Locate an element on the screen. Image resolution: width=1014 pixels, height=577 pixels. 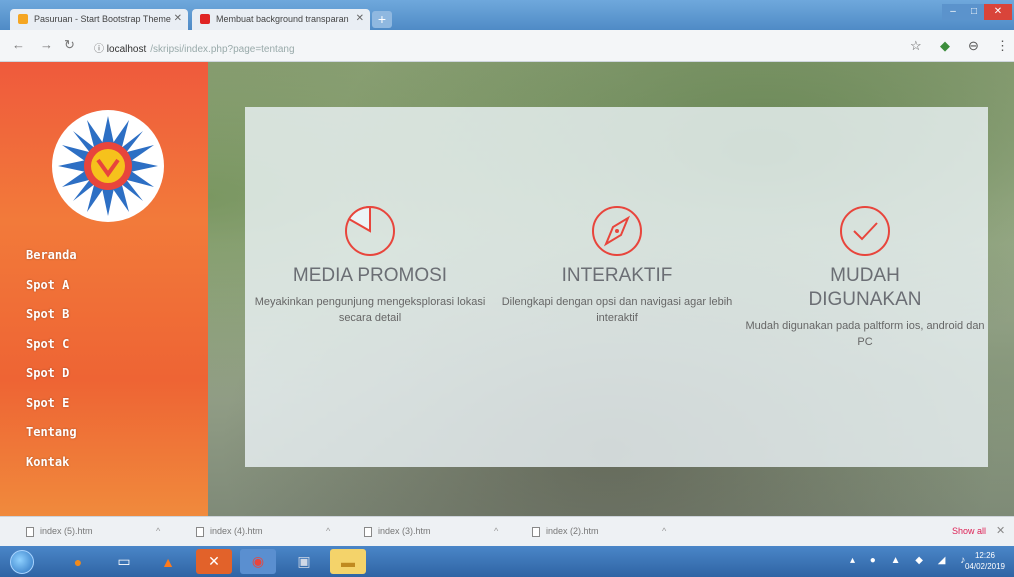
browser-tab: Membuat background transparan ✕ is located at coordinates (281, 19).